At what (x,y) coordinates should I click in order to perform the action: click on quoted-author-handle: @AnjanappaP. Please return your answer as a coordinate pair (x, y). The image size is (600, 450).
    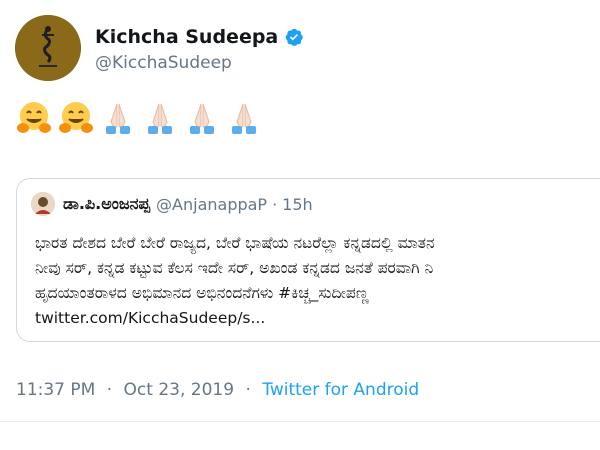
    Looking at the image, I should click on (211, 204).